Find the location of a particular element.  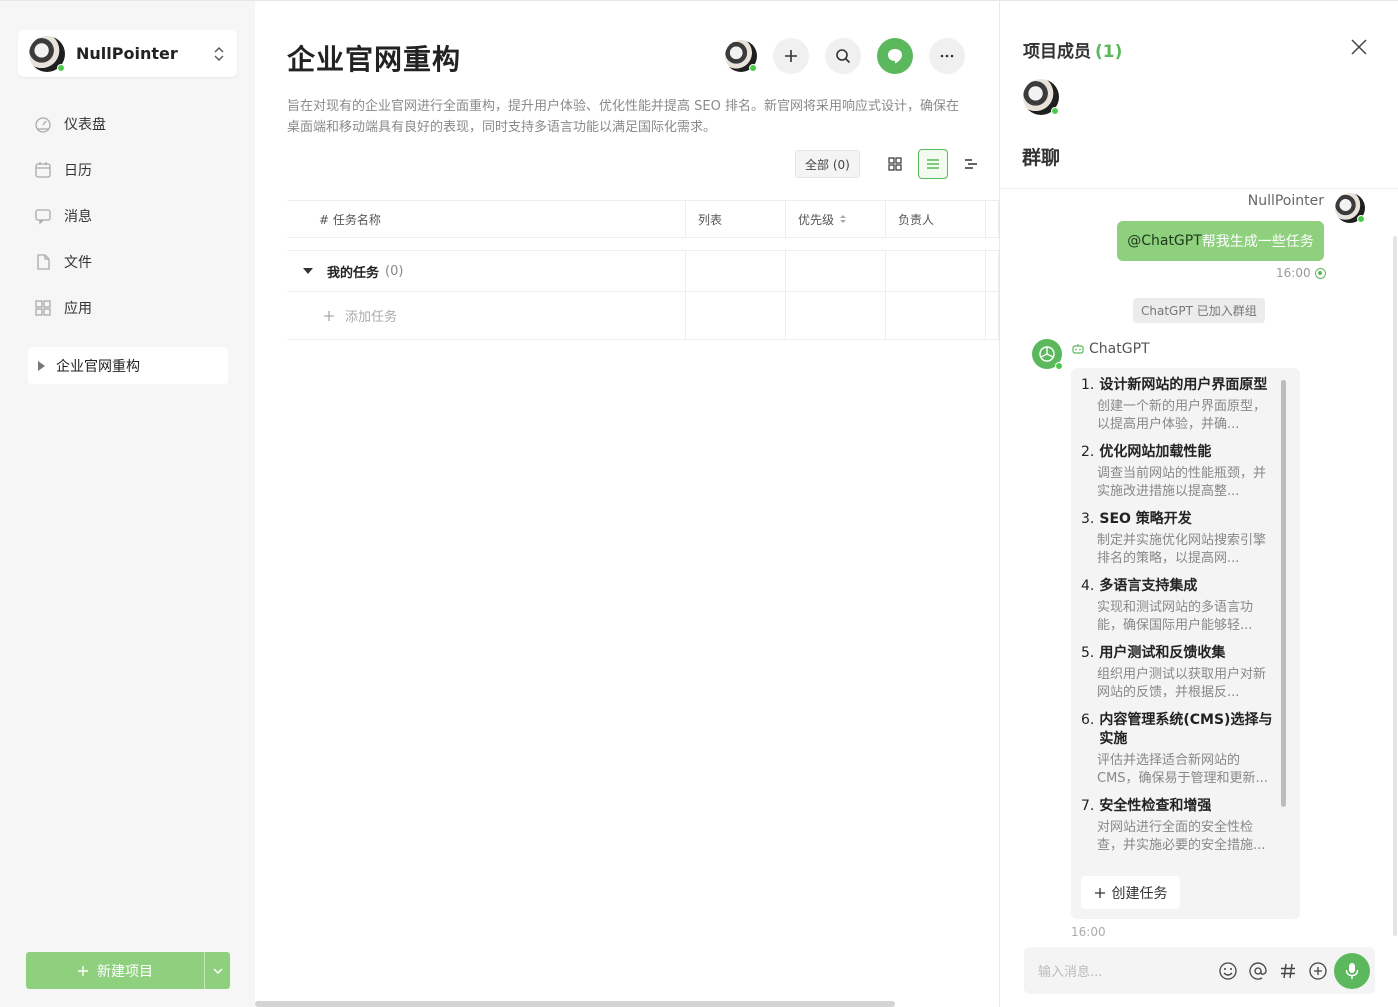

calendar-icon is located at coordinates (43, 170).